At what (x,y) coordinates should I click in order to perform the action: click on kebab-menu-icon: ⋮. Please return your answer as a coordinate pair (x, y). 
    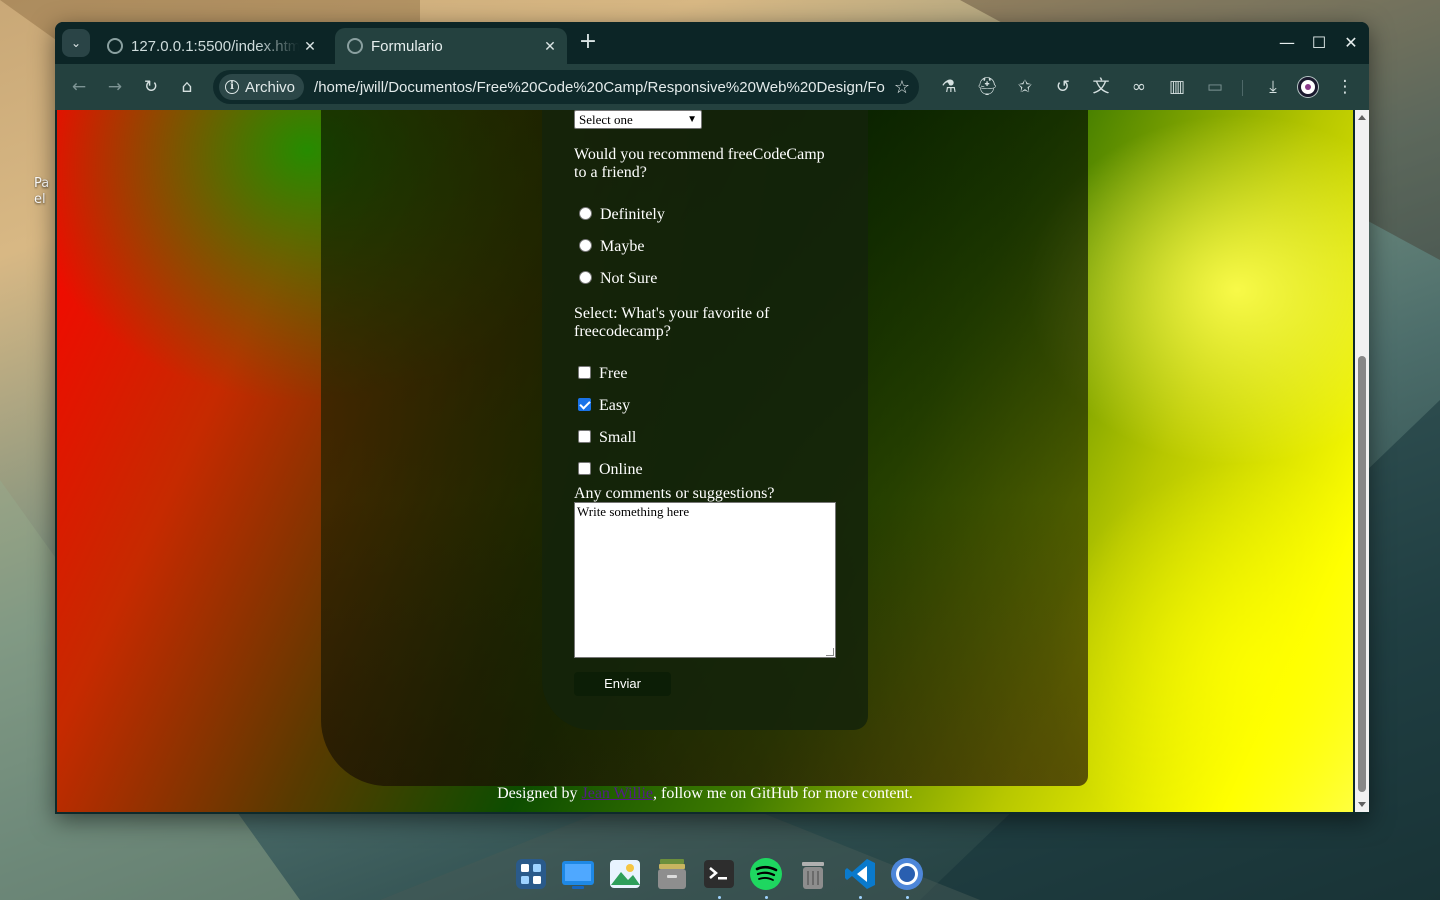
    Looking at the image, I should click on (1345, 87).